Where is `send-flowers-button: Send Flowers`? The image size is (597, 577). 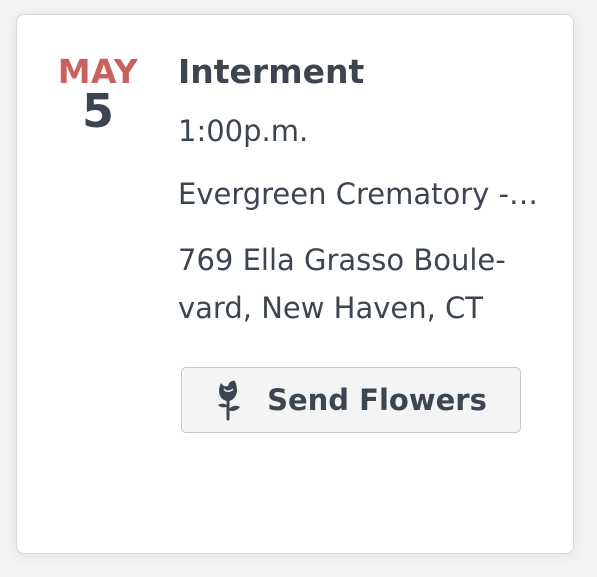 send-flowers-button: Send Flowers is located at coordinates (351, 400).